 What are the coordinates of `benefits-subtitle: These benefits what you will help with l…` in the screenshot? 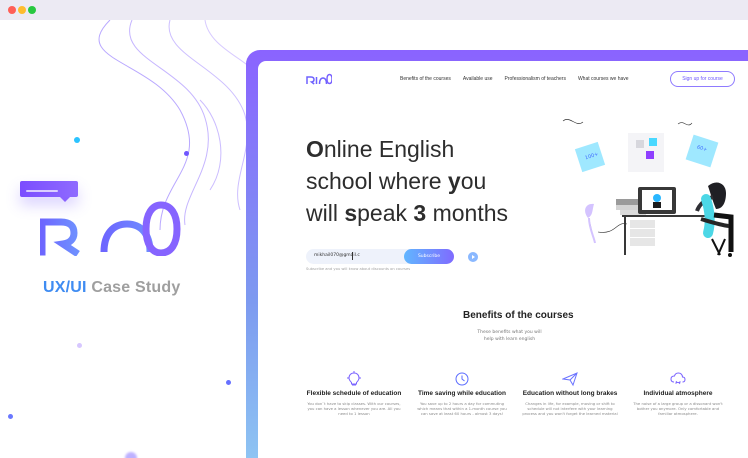 It's located at (509, 336).